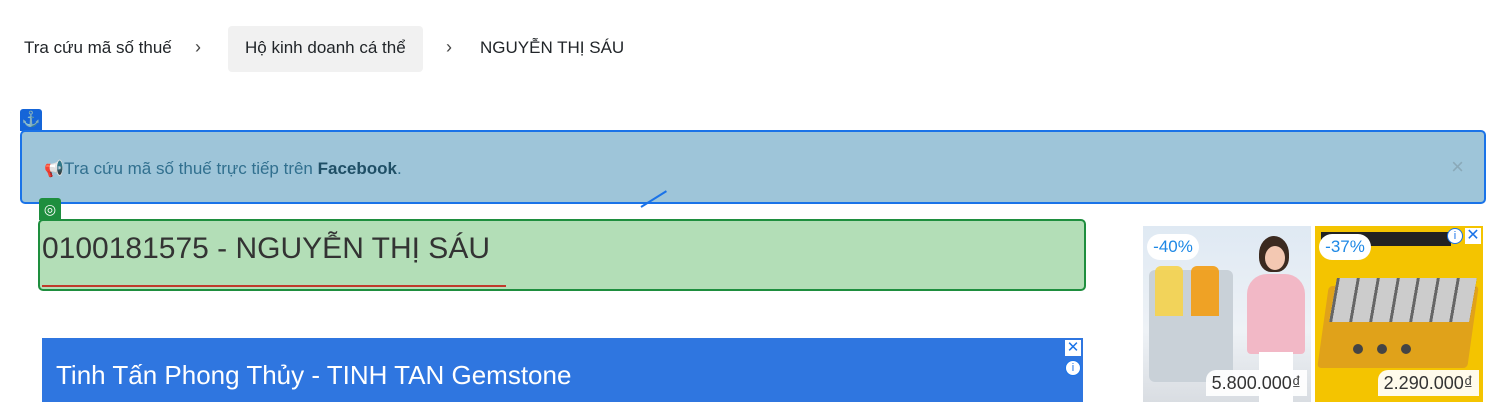  What do you see at coordinates (1276, 314) in the screenshot?
I see `model-body` at bounding box center [1276, 314].